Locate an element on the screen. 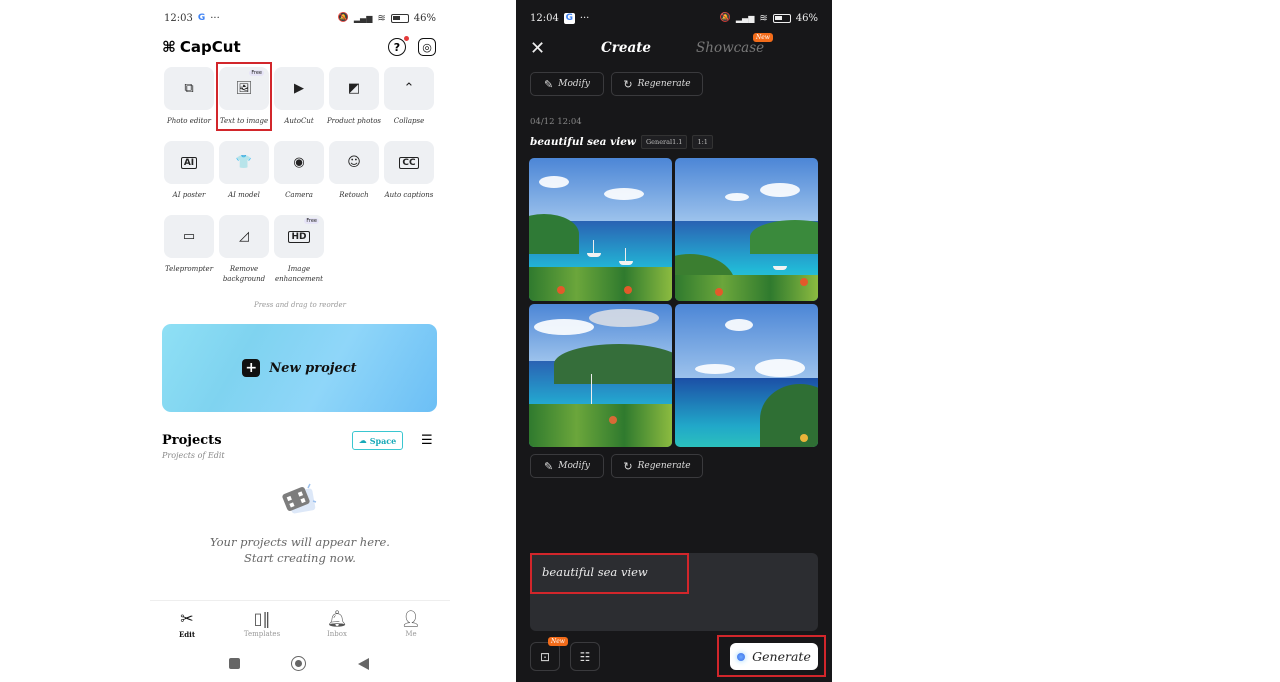  sliders-icon: ☷ is located at coordinates (585, 656).